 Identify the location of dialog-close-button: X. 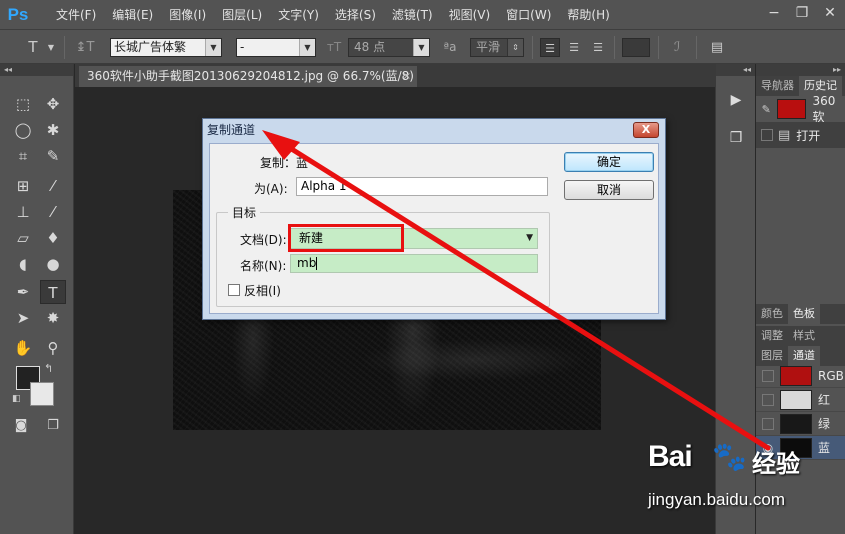
(646, 130).